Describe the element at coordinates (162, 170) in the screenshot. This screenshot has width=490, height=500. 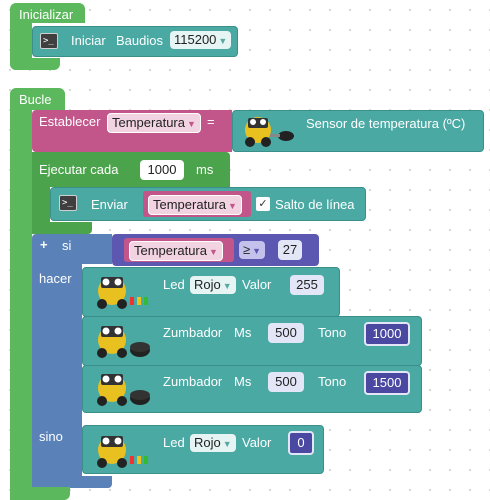
I see `every-interval-input: 1000` at that location.